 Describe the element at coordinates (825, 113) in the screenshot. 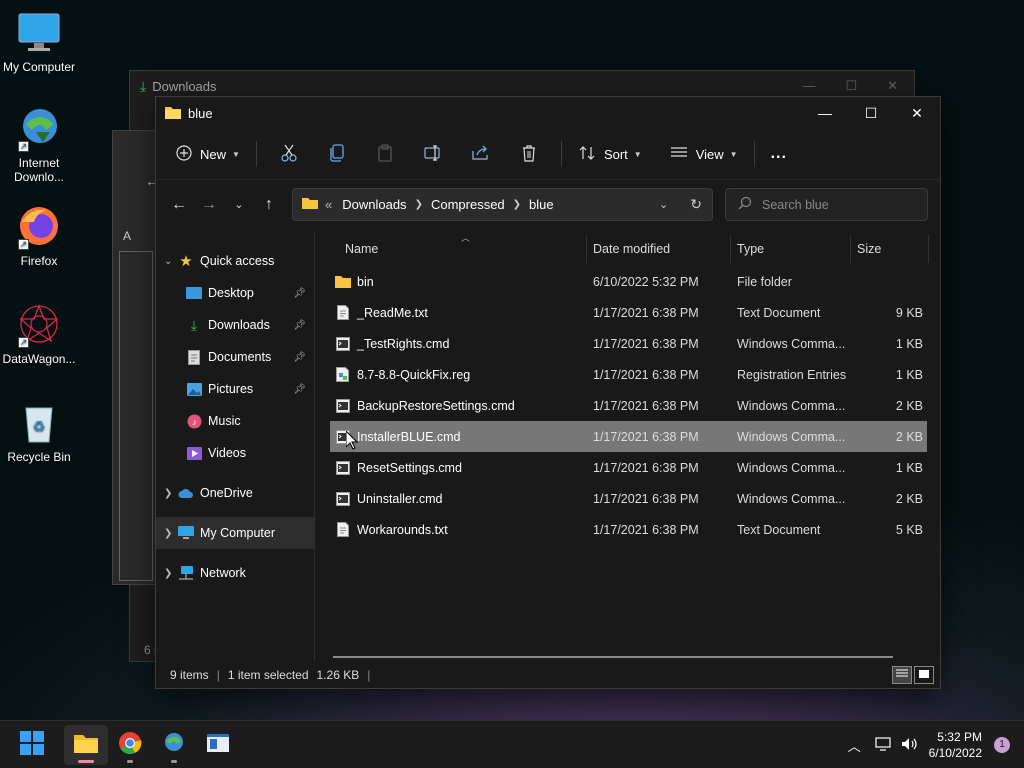

I see `minimize-button: —` at that location.